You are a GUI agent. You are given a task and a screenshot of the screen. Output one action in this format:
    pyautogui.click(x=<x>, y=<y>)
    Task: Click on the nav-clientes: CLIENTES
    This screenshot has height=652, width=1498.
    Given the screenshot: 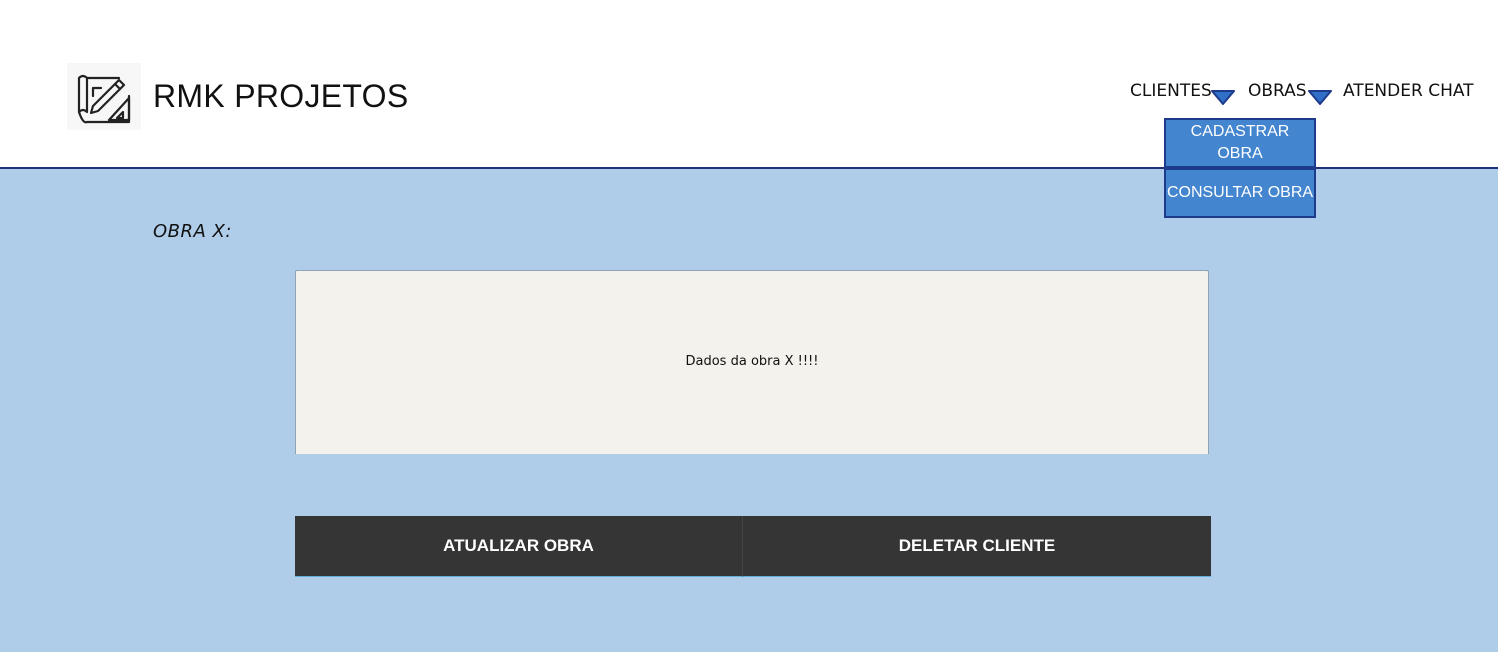 What is the action you would take?
    pyautogui.click(x=1171, y=91)
    